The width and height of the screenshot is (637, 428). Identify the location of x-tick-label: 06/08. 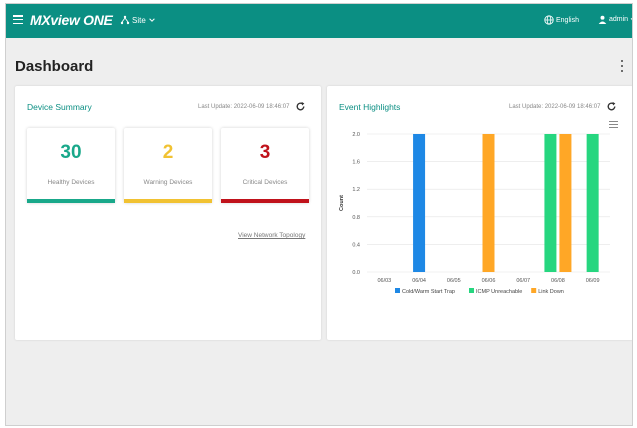
(558, 281).